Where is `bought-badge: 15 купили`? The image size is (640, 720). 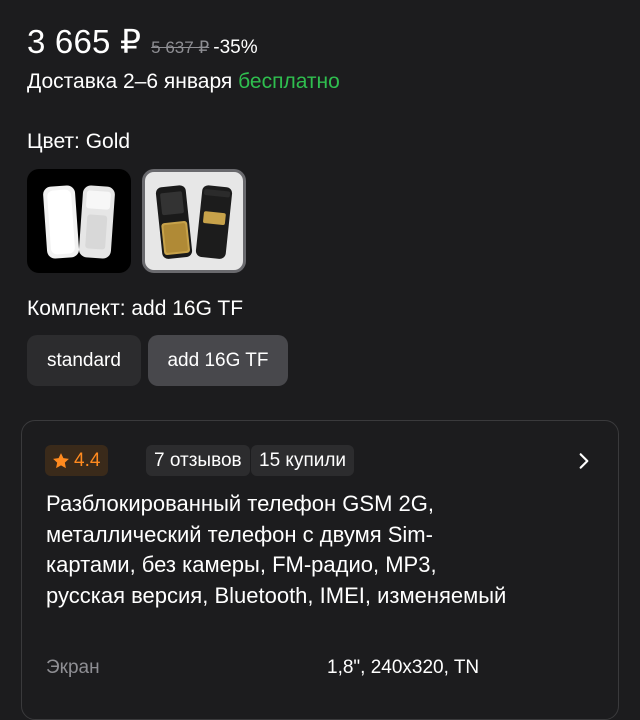
bought-badge: 15 купили is located at coordinates (303, 460).